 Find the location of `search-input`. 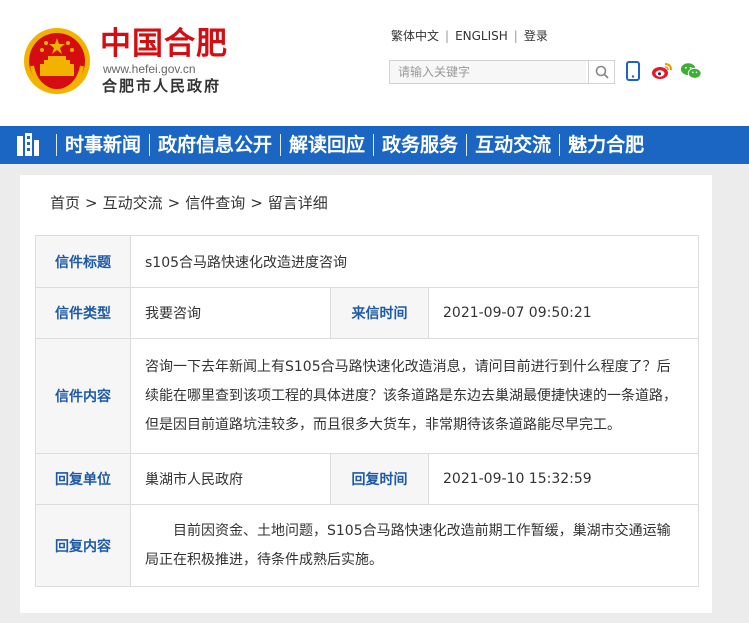

search-input is located at coordinates (488, 72).